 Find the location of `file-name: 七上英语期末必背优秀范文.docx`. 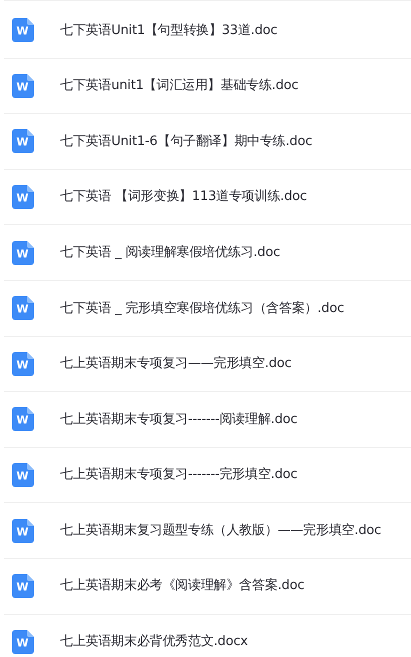

file-name: 七上英语期末必背优秀范文.docx is located at coordinates (154, 642).